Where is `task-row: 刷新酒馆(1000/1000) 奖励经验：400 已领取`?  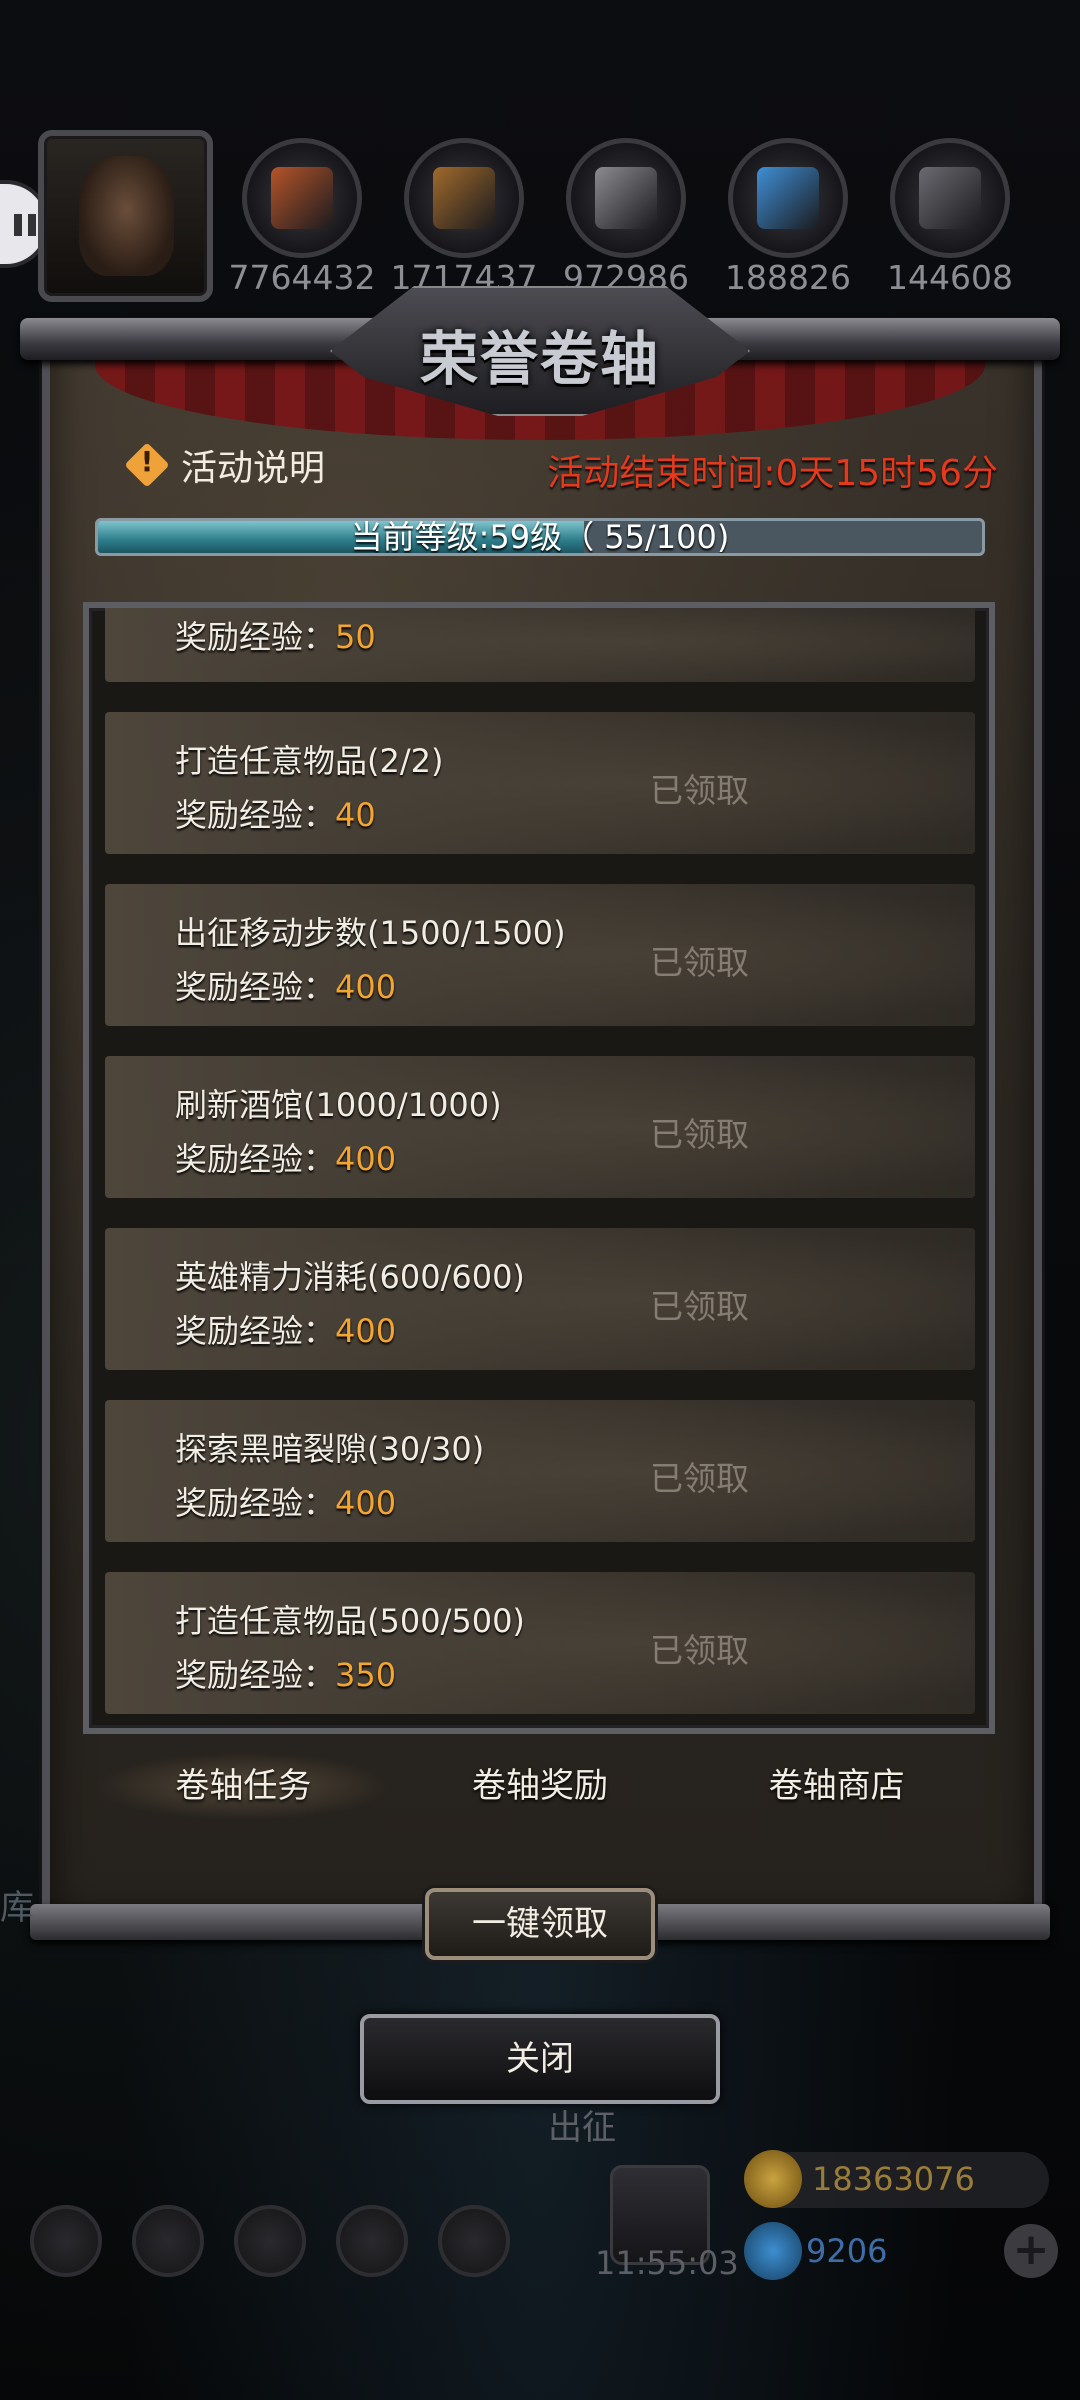
task-row: 刷新酒馆(1000/1000) 奖励经验：400 已领取 is located at coordinates (540, 1127).